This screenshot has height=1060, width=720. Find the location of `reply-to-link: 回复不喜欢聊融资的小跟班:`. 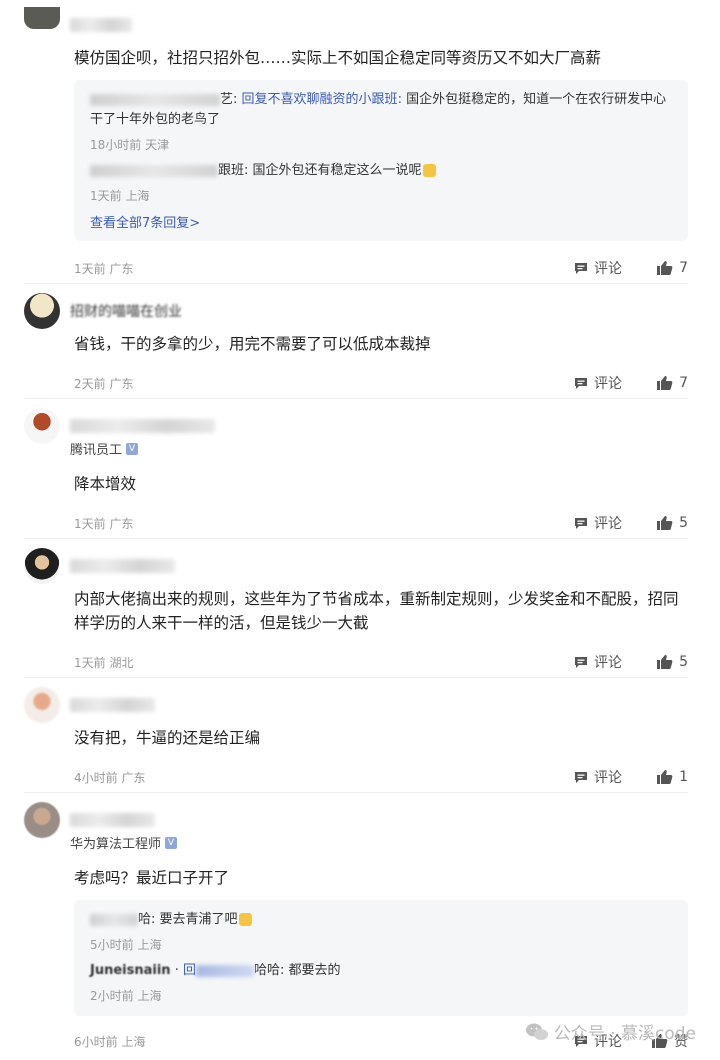

reply-to-link: 回复不喜欢聊融资的小跟班: is located at coordinates (322, 99).